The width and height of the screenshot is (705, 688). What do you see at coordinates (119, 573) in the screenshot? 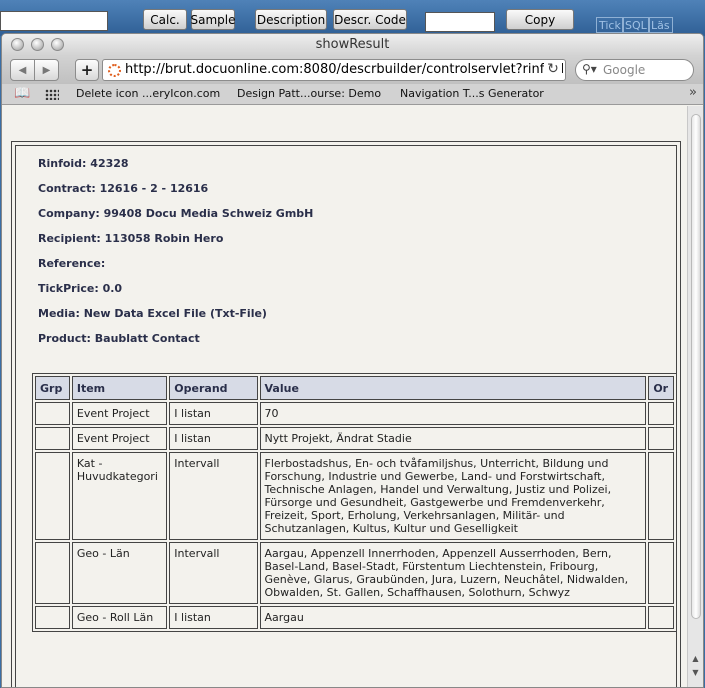
I see `item-cell: Geo - Län` at bounding box center [119, 573].